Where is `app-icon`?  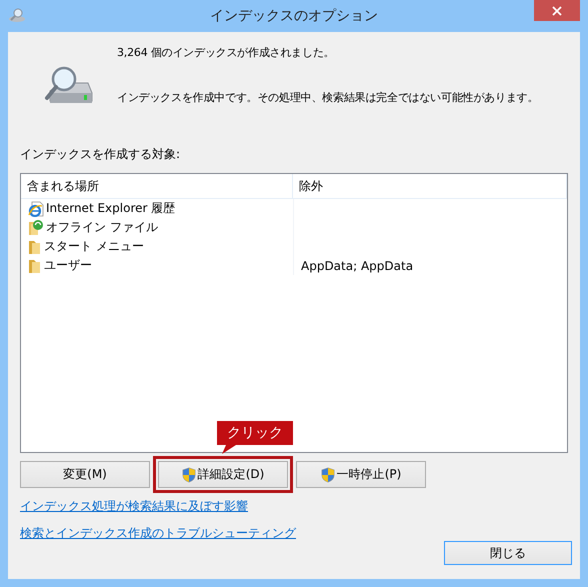 app-icon is located at coordinates (17, 15).